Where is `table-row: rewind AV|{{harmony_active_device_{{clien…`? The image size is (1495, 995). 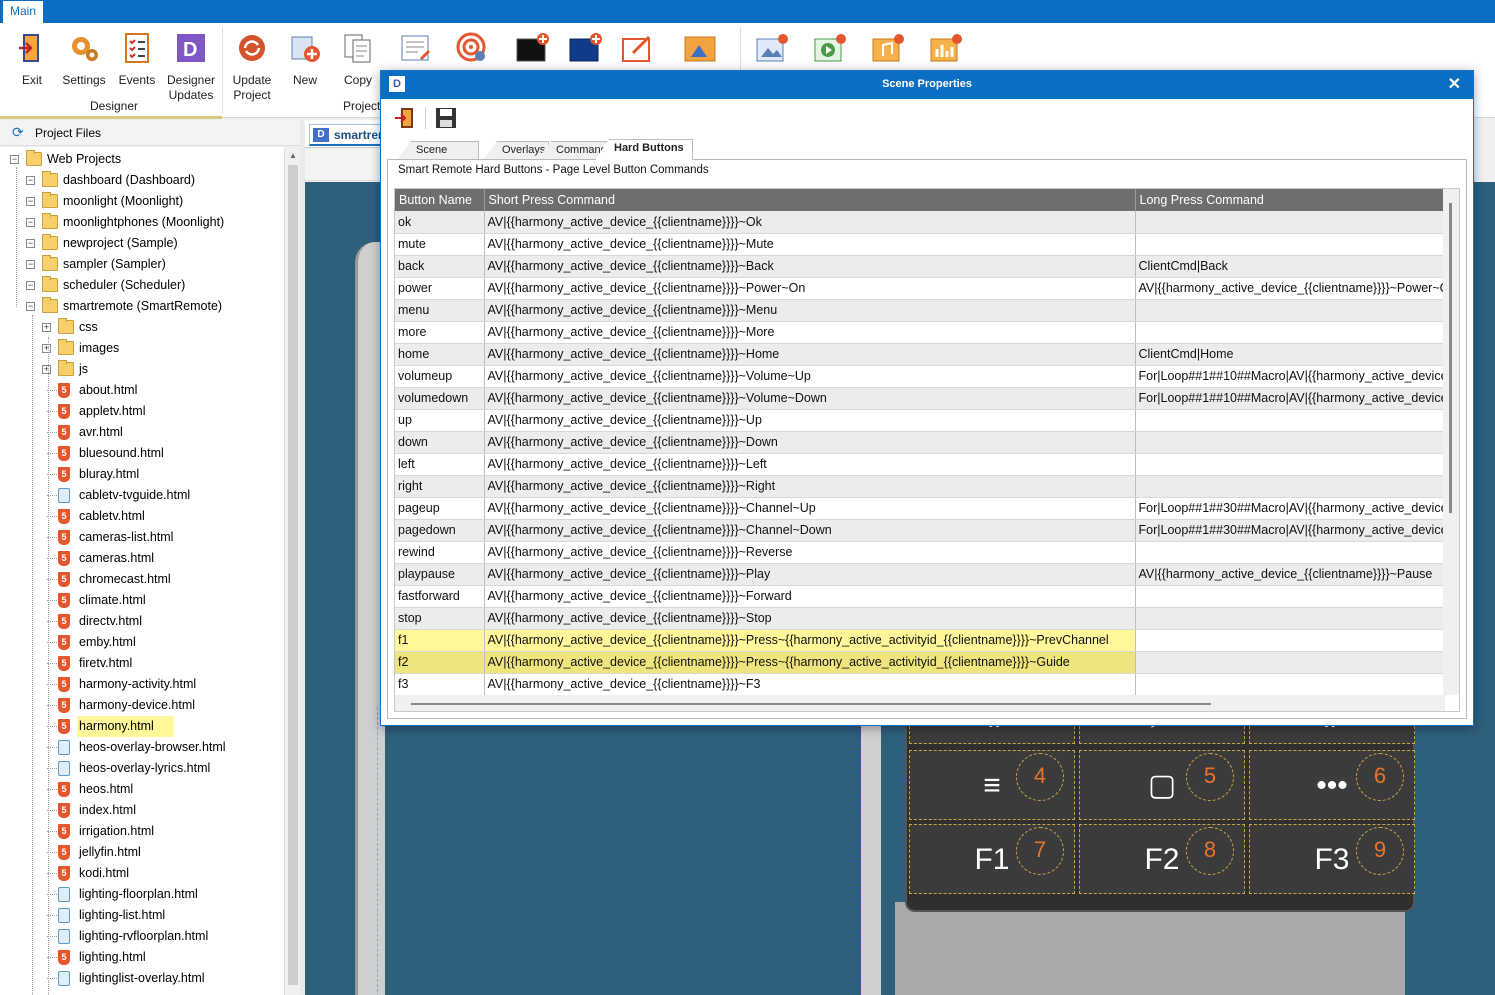 table-row: rewind AV|{{harmony_active_device_{{clien… is located at coordinates (920, 552).